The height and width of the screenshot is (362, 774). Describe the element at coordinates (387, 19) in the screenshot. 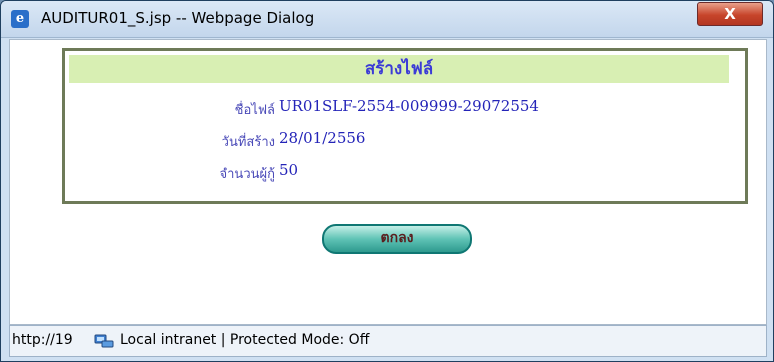

I see `title-bar: e AUDITUR01_S.jsp -- Webpage Dialog X` at that location.